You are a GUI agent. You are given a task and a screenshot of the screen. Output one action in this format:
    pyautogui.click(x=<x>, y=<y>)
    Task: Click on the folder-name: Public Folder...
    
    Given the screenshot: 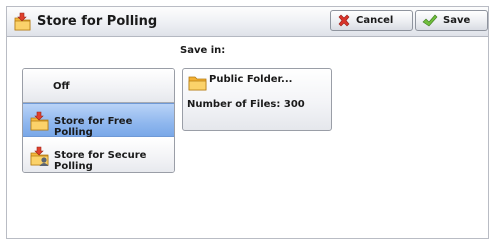 What is the action you would take?
    pyautogui.click(x=251, y=79)
    